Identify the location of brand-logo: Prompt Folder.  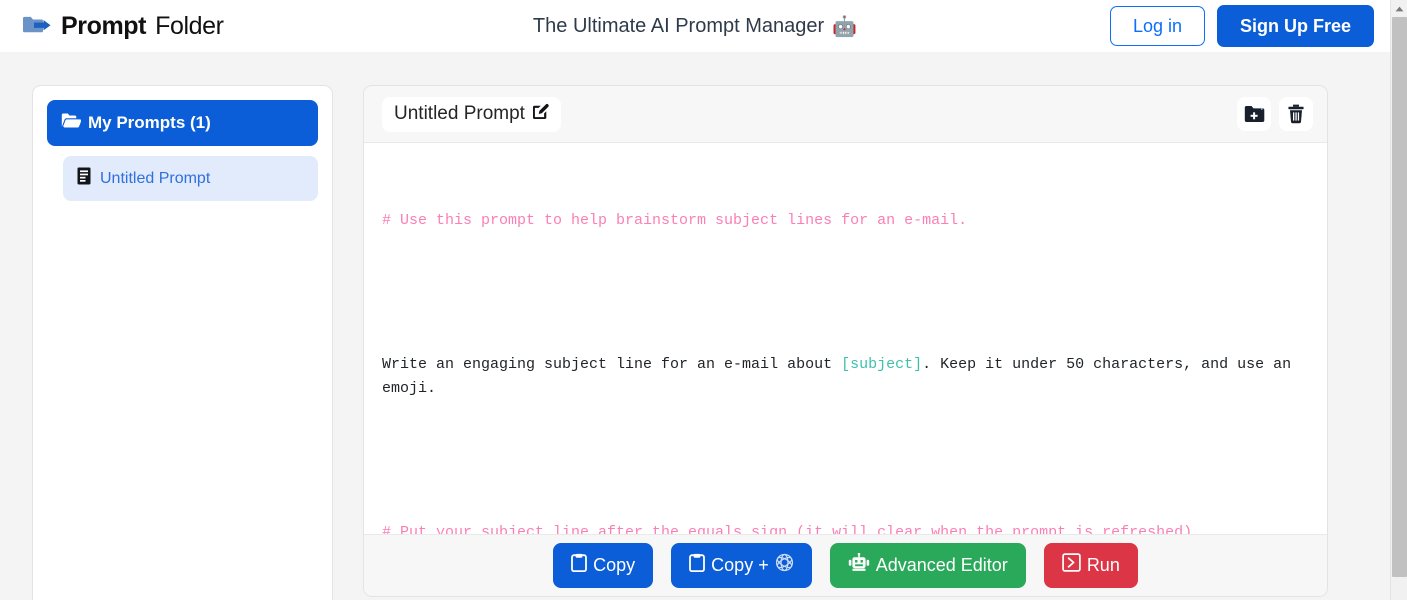
(123, 26).